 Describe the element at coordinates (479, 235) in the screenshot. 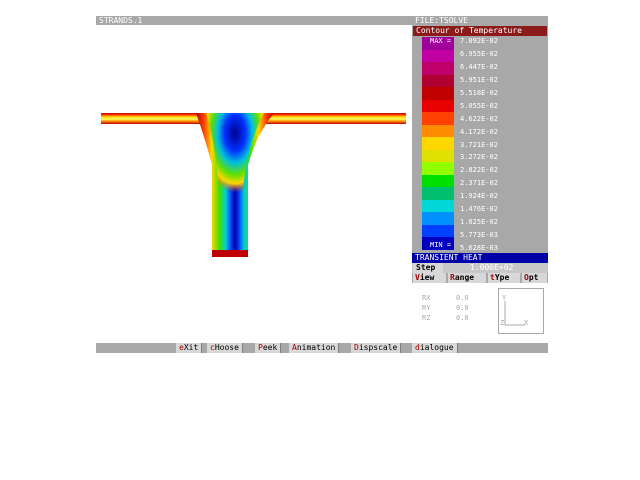

I see `legend-value-label: 5.773E-03` at that location.